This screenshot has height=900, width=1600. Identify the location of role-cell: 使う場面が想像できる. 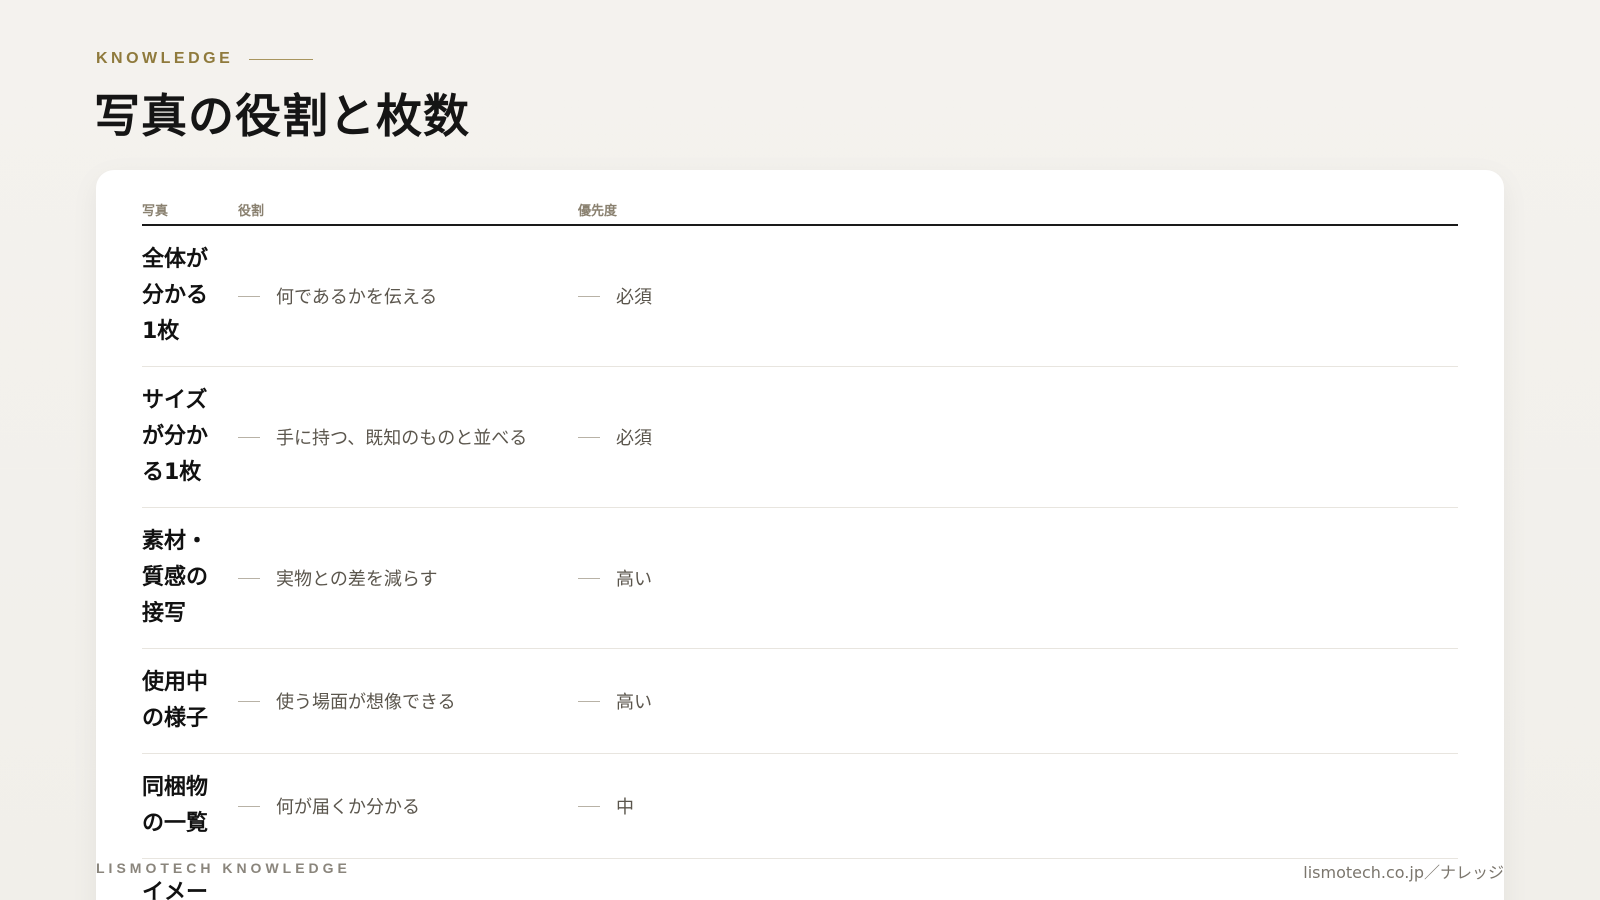
(408, 701).